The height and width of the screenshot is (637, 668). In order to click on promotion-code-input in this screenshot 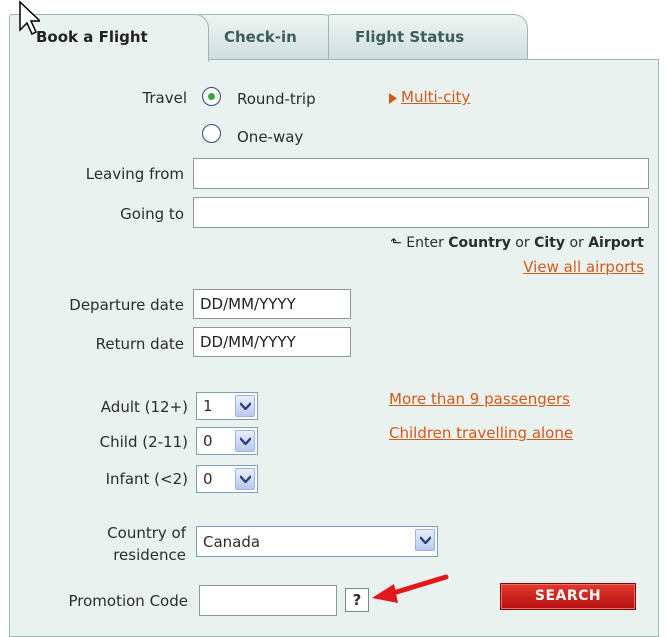, I will do `click(268, 600)`.